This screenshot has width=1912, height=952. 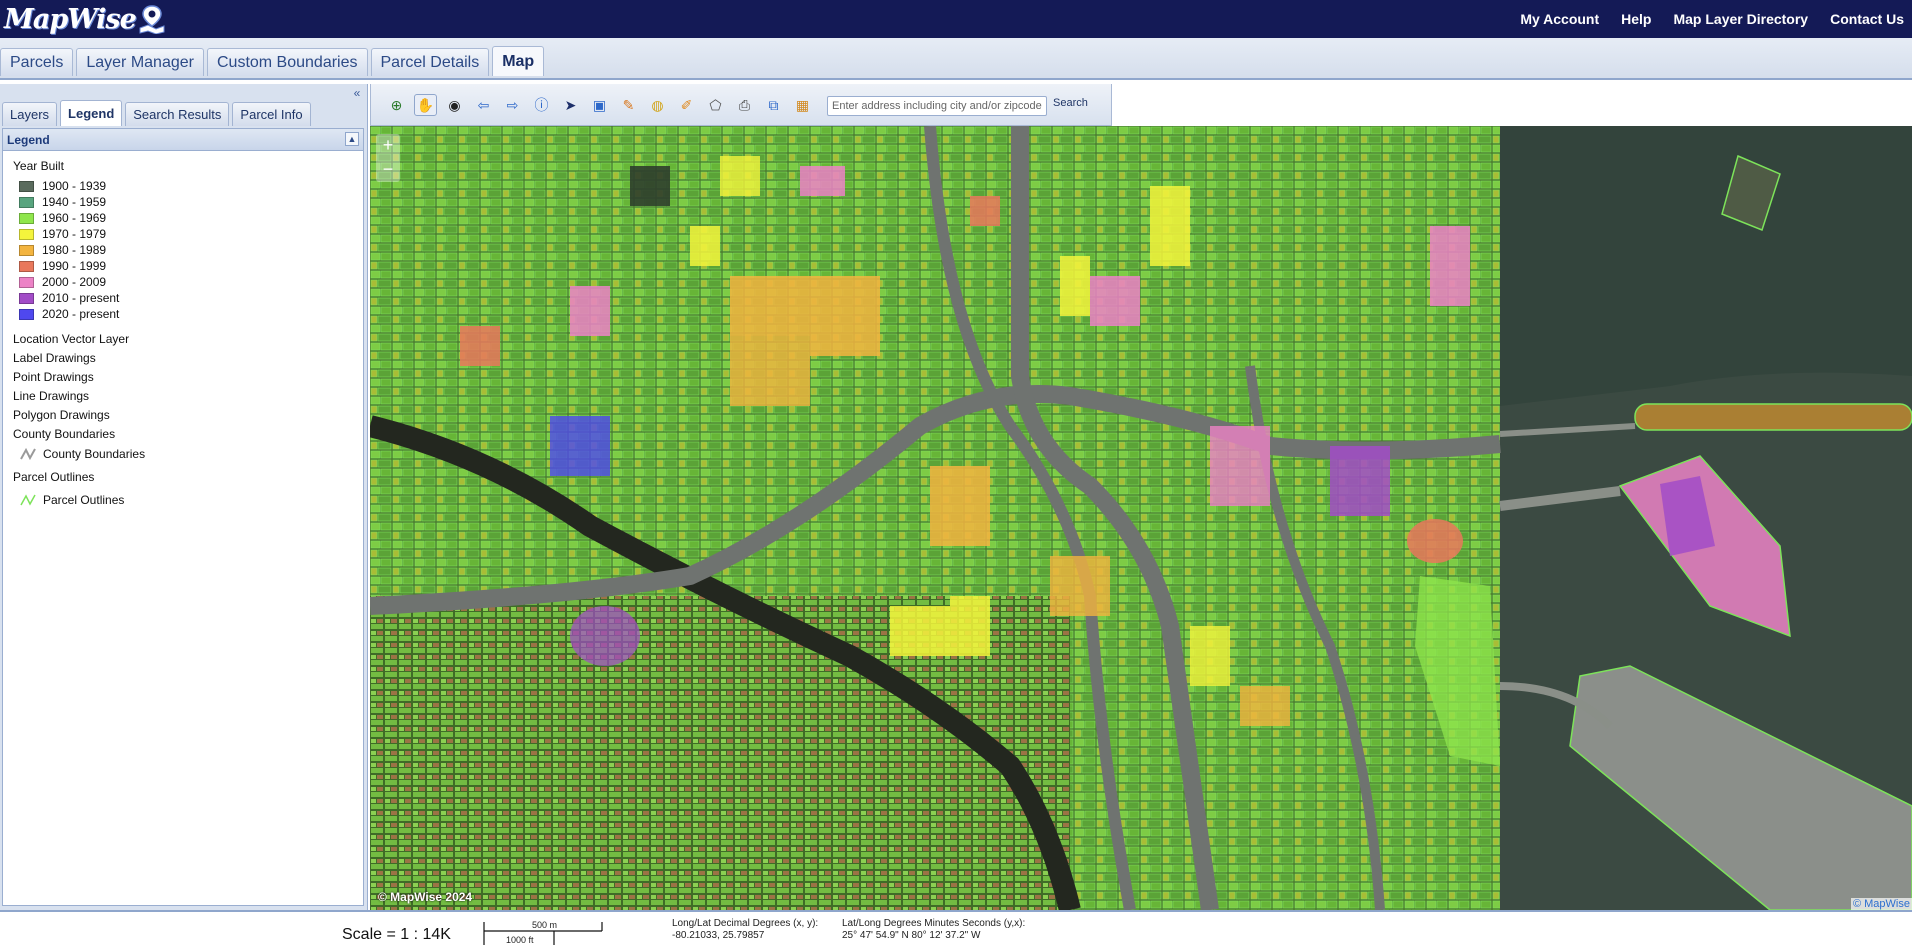 I want to click on zoom-in-button: +, so click(x=388, y=146).